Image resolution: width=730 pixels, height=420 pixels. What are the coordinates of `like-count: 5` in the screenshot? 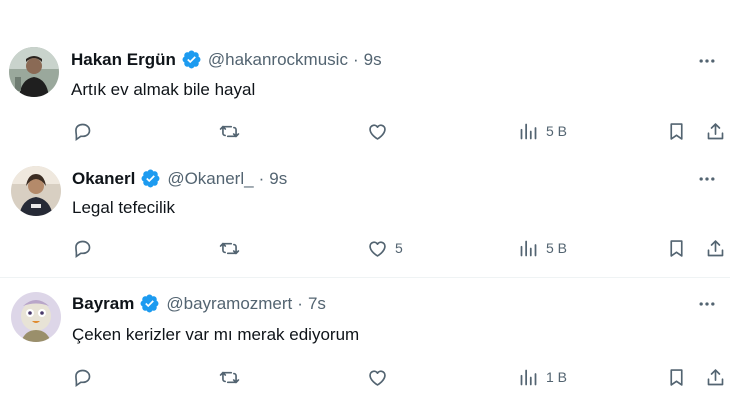 It's located at (399, 248).